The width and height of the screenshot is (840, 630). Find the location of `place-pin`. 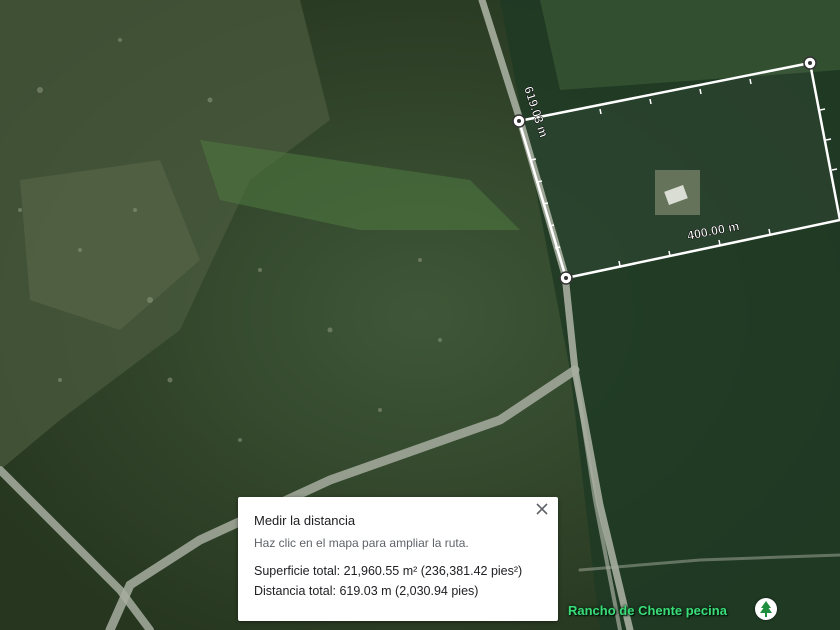

place-pin is located at coordinates (766, 609).